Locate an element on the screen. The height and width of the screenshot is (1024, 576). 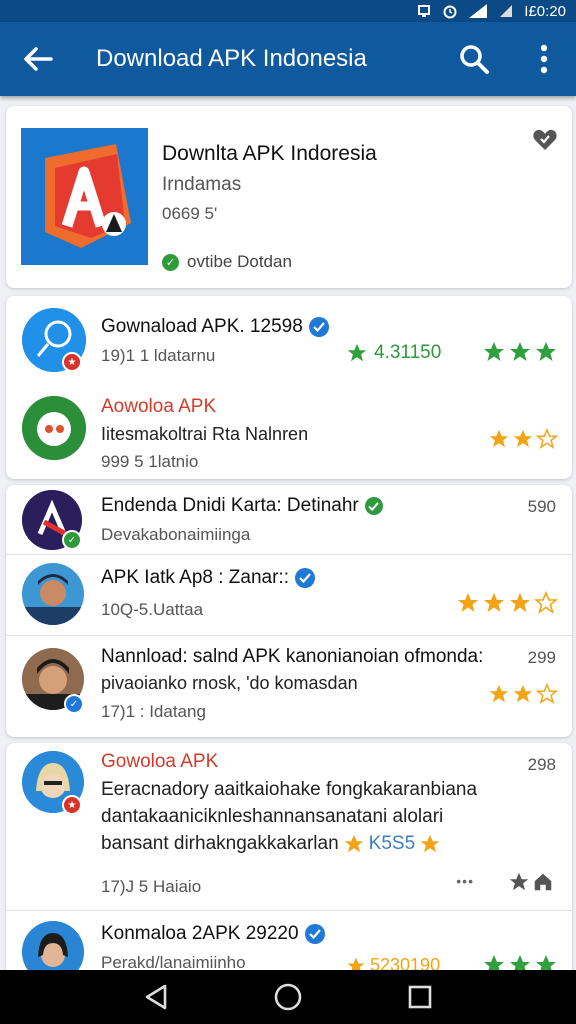
nav-home-button is located at coordinates (288, 997).